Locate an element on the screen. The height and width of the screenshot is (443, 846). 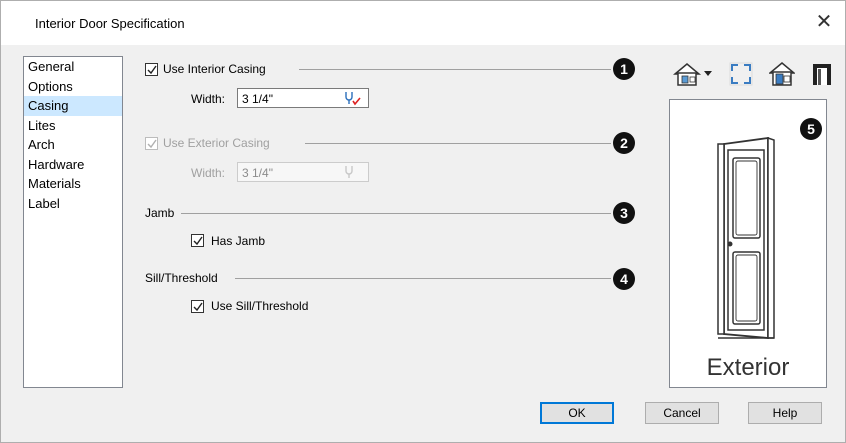
fill-window-icon is located at coordinates (741, 74).